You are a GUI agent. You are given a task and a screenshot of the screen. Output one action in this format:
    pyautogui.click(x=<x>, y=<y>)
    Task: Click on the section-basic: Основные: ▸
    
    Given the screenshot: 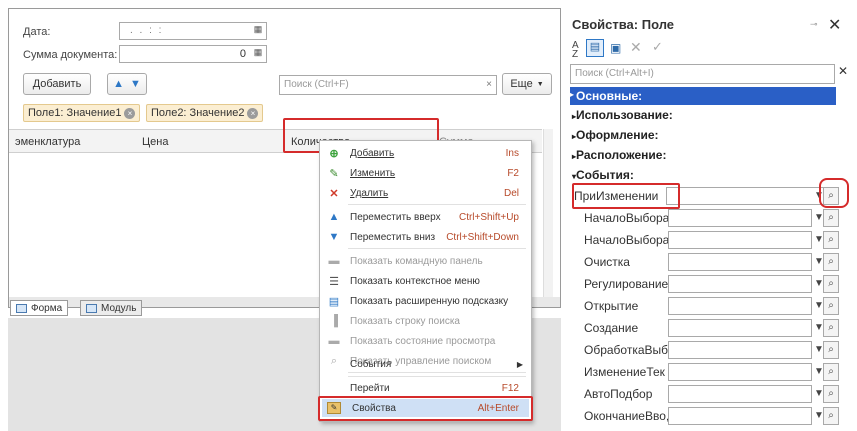 What is the action you would take?
    pyautogui.click(x=703, y=96)
    